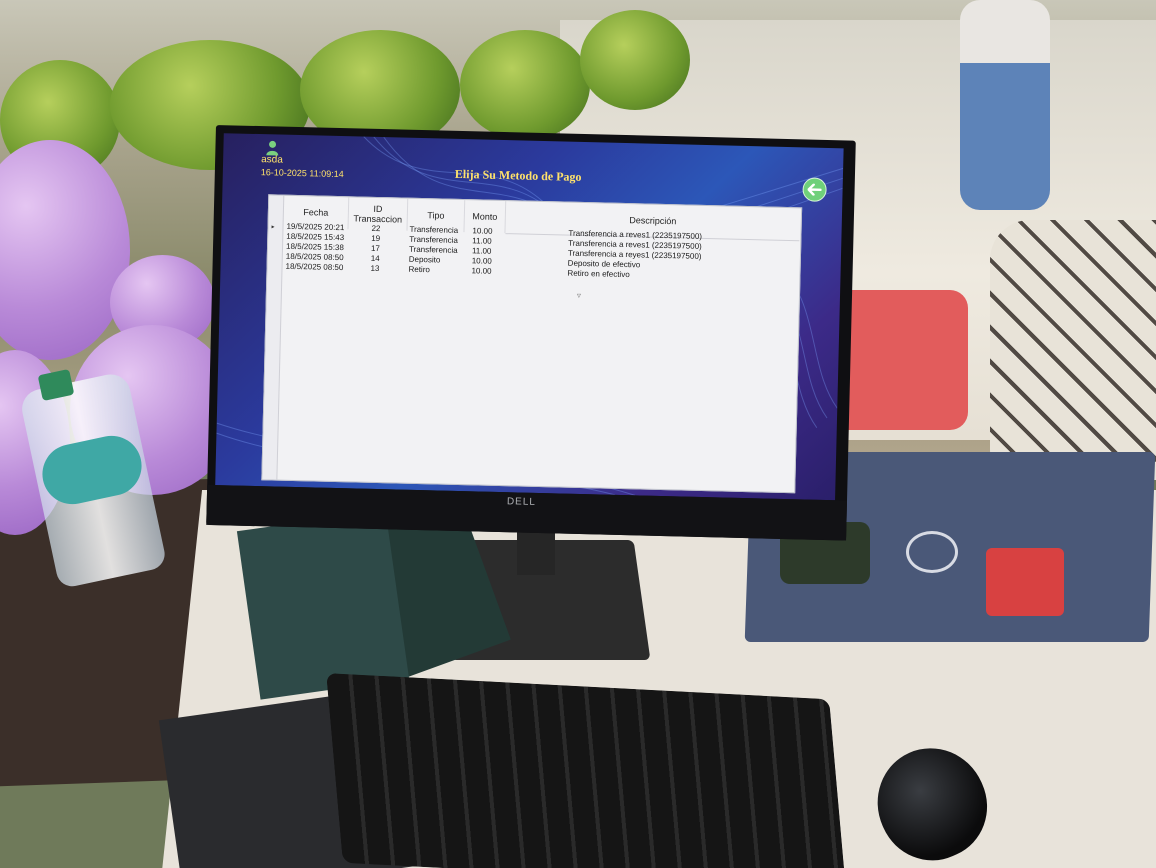  Describe the element at coordinates (376, 238) in the screenshot. I see `cell-id: 19` at that location.